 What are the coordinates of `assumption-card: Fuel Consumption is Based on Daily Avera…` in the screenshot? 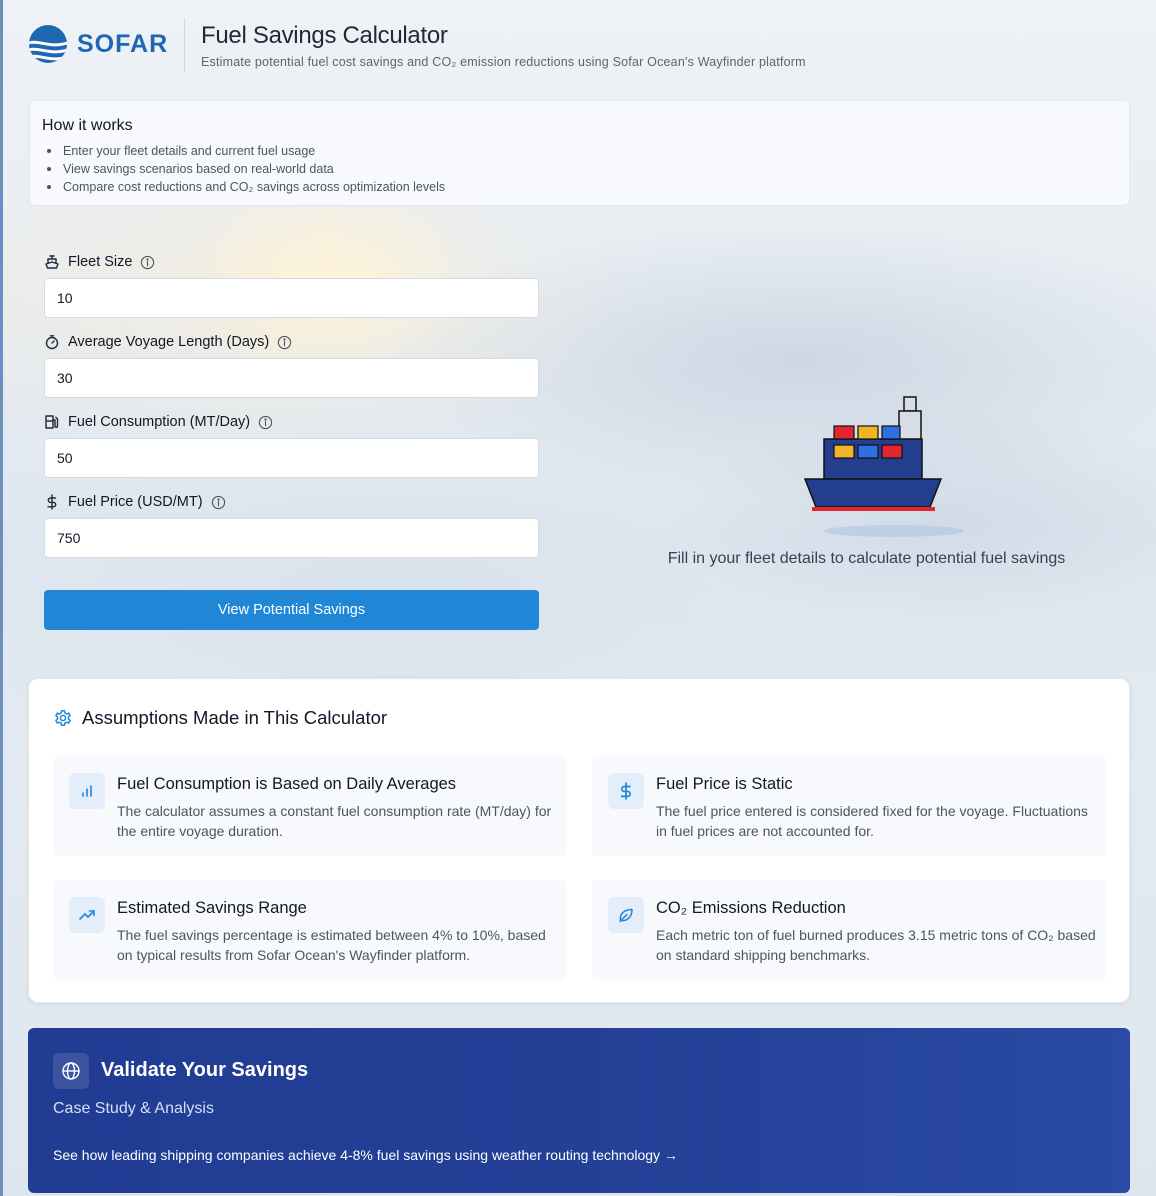 It's located at (310, 806).